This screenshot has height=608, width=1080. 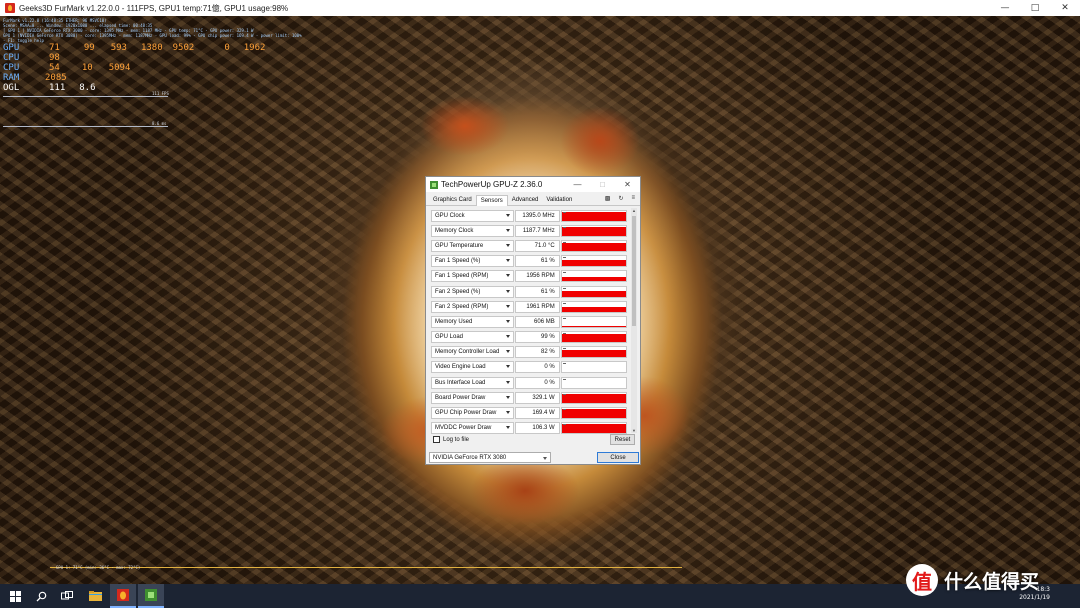 What do you see at coordinates (49, 88) in the screenshot?
I see `osd-ogl-row: OGL 111 8.6` at bounding box center [49, 88].